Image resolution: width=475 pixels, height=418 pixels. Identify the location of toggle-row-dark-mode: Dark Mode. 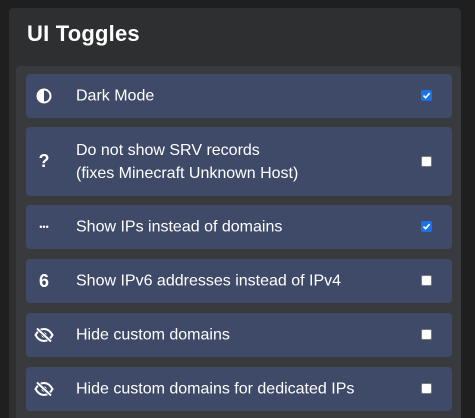
(239, 96).